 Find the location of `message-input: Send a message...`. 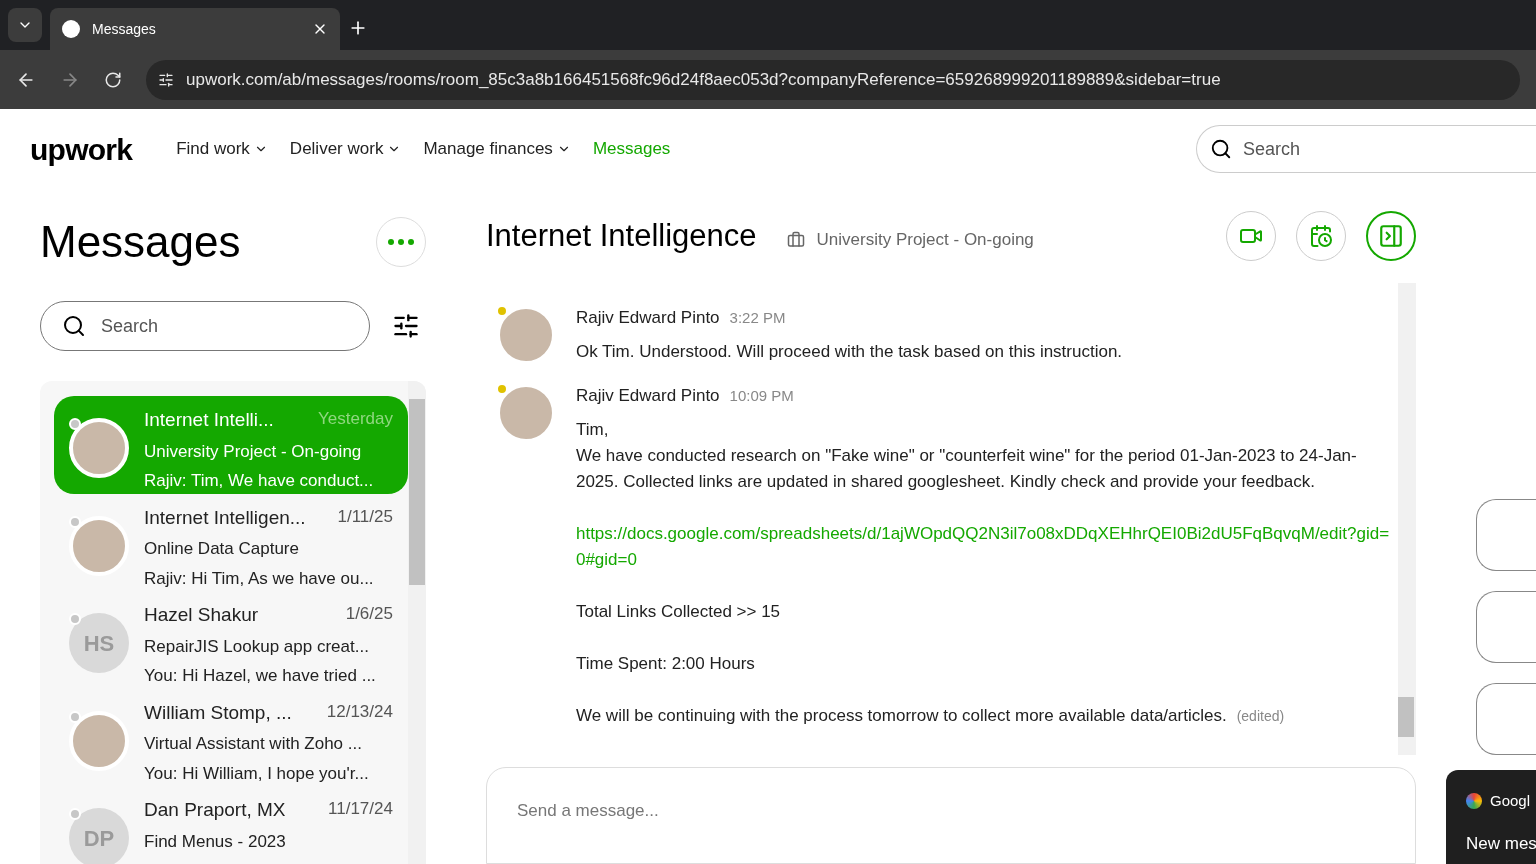

message-input: Send a message... is located at coordinates (950, 815).